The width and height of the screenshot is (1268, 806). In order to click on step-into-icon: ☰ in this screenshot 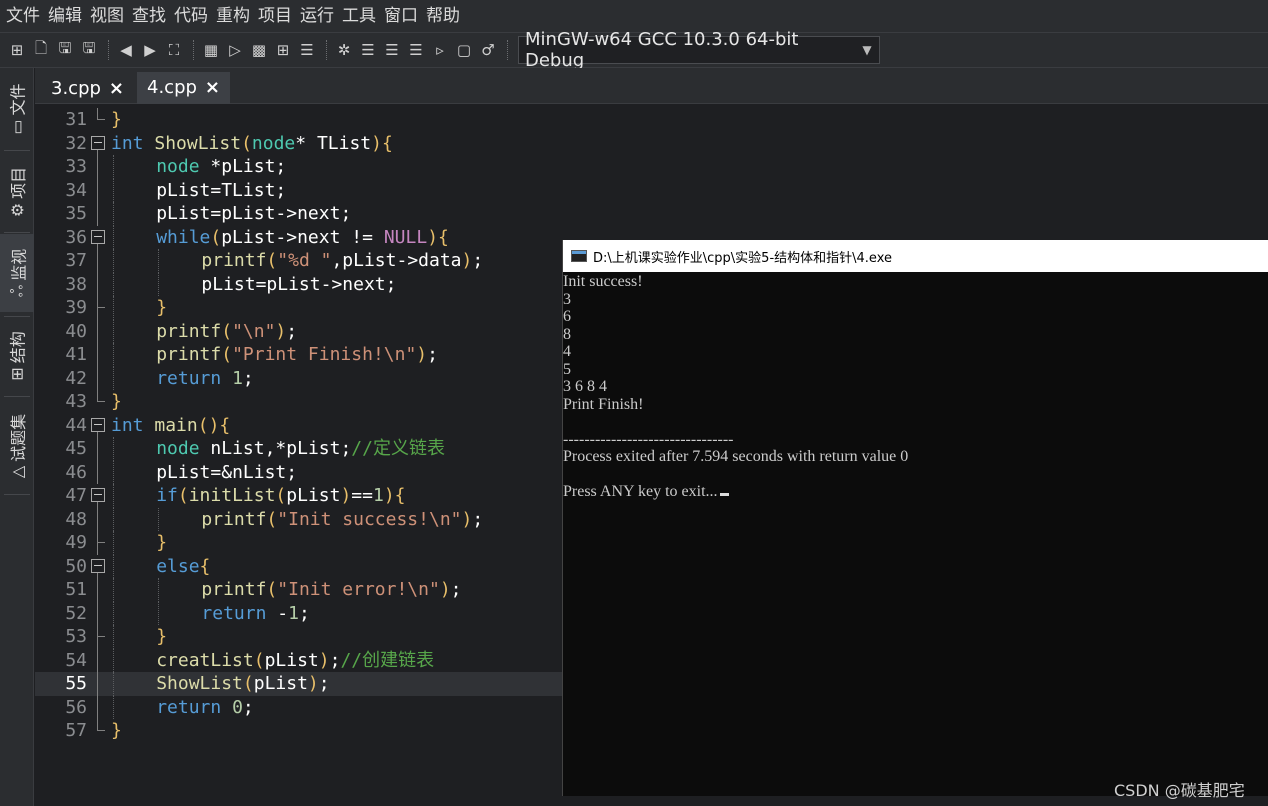, I will do `click(392, 50)`.